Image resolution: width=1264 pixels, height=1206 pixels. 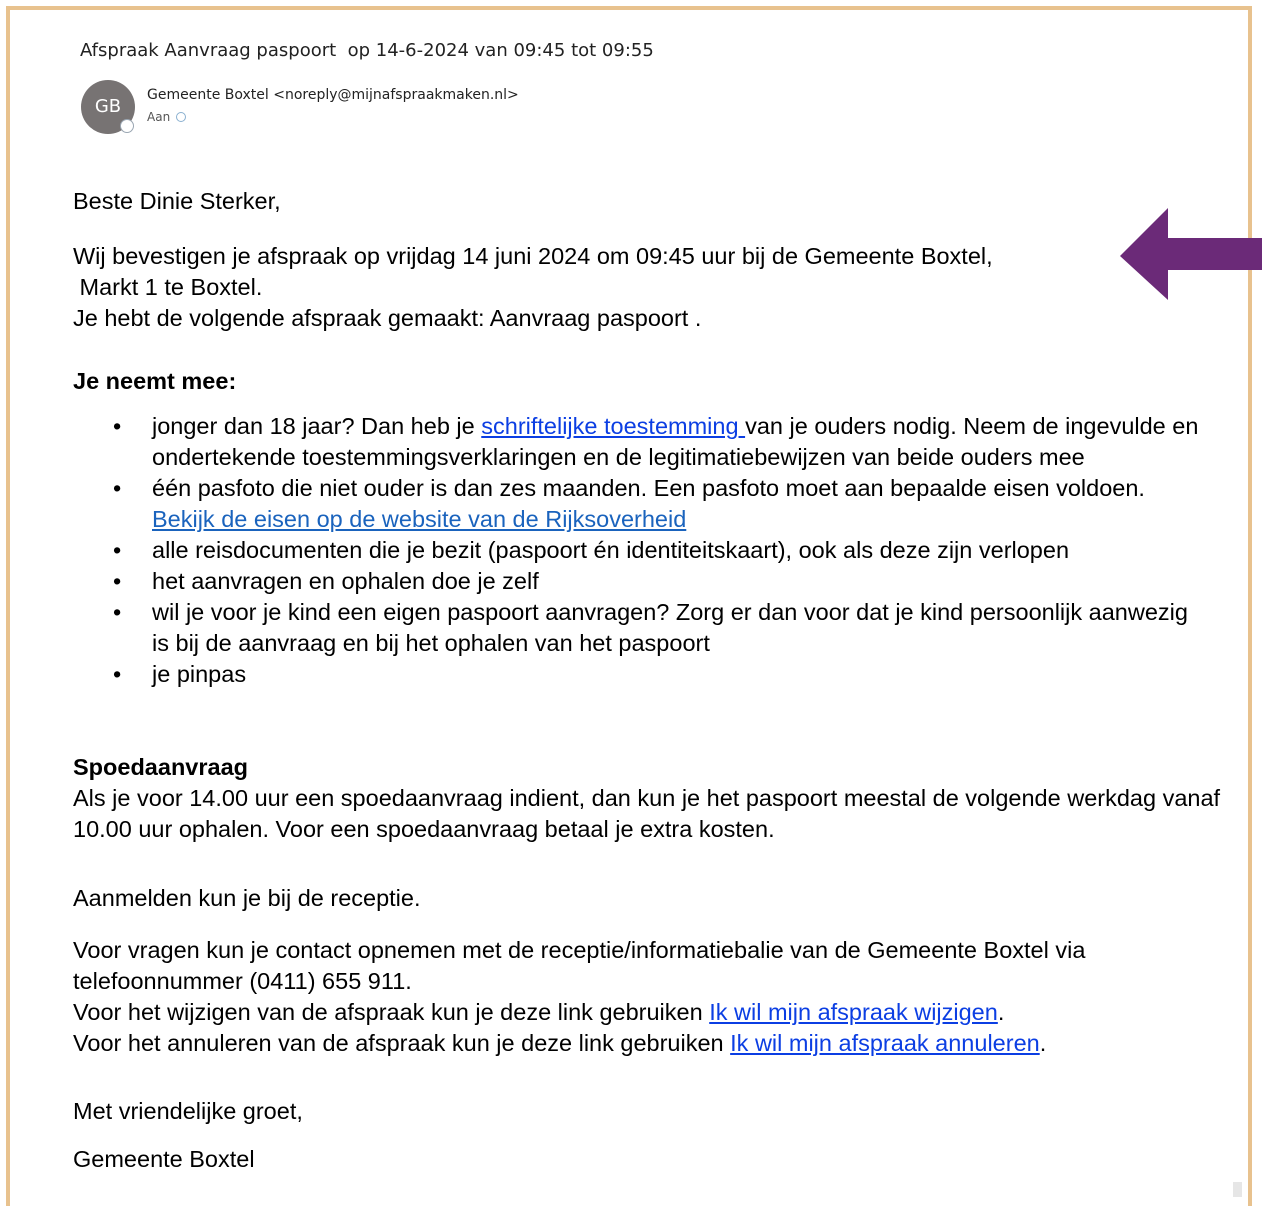 I want to click on reception-text: Aanmelden kun je bij de receptie., so click(x=247, y=898).